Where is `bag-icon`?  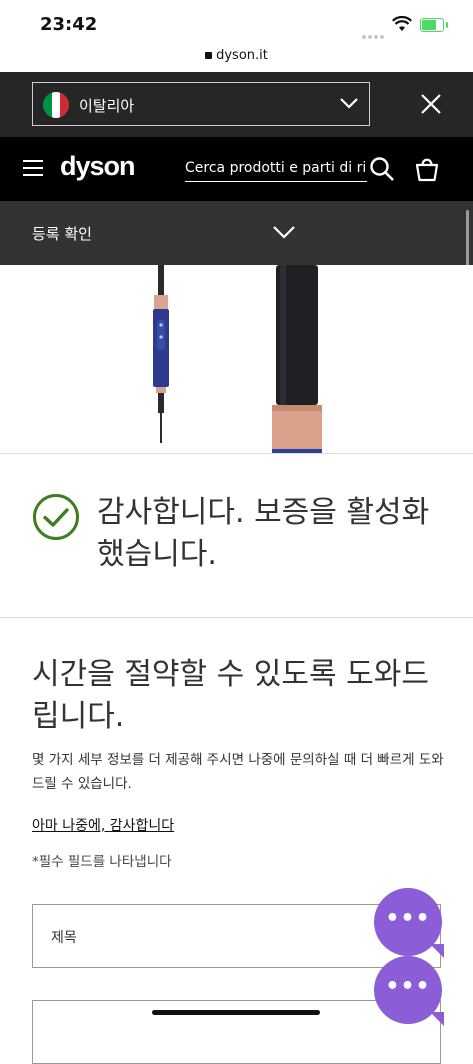 bag-icon is located at coordinates (427, 171).